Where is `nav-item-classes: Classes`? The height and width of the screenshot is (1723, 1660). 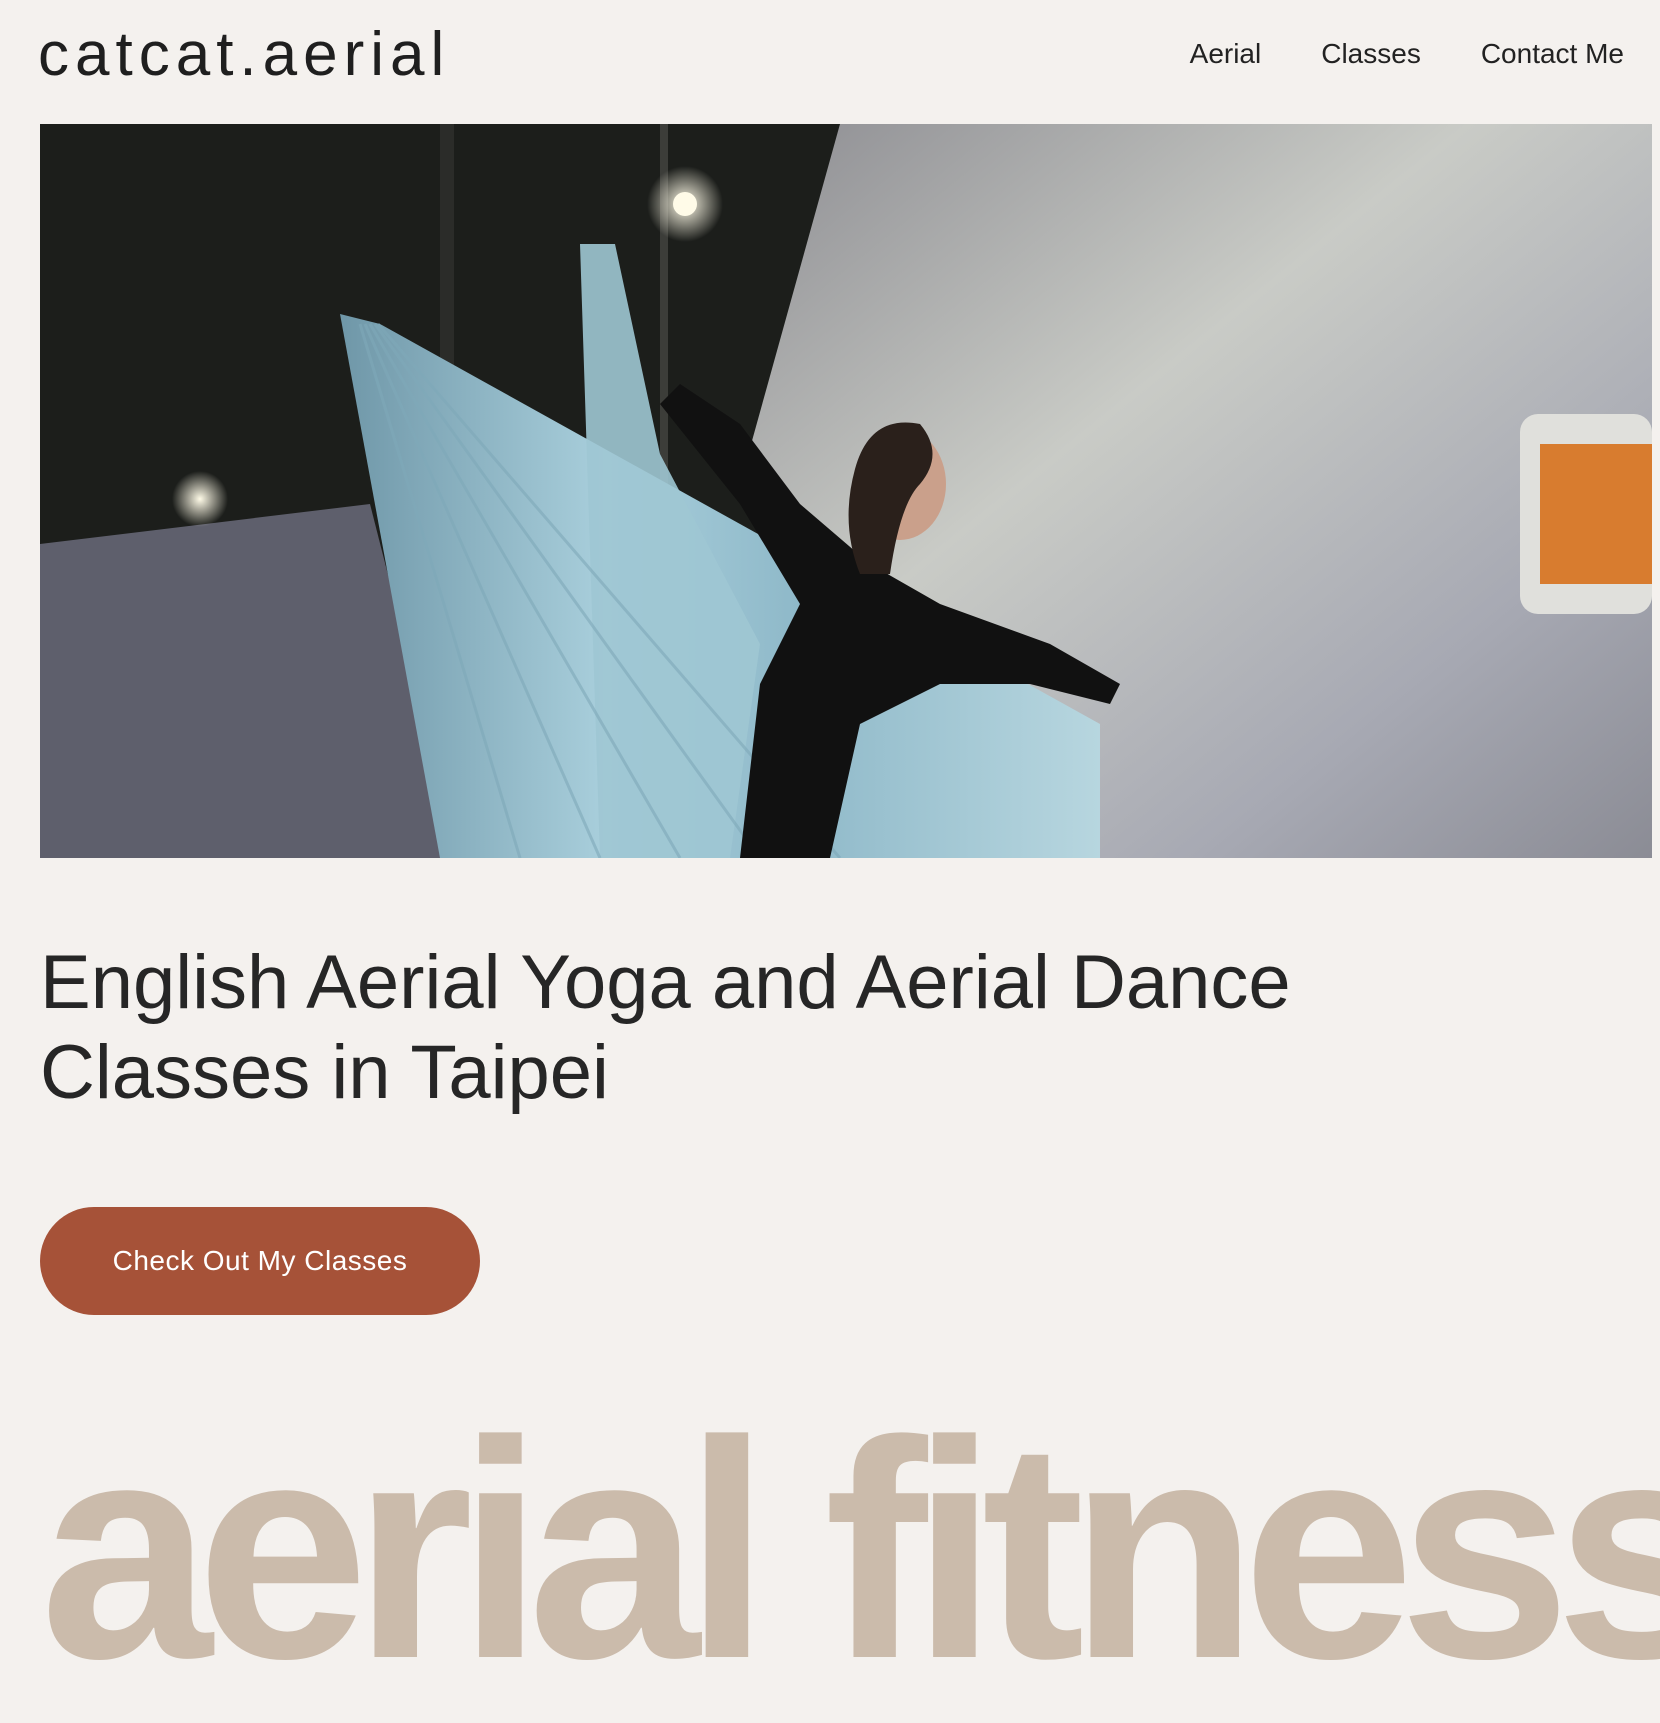
nav-item-classes: Classes is located at coordinates (1371, 54).